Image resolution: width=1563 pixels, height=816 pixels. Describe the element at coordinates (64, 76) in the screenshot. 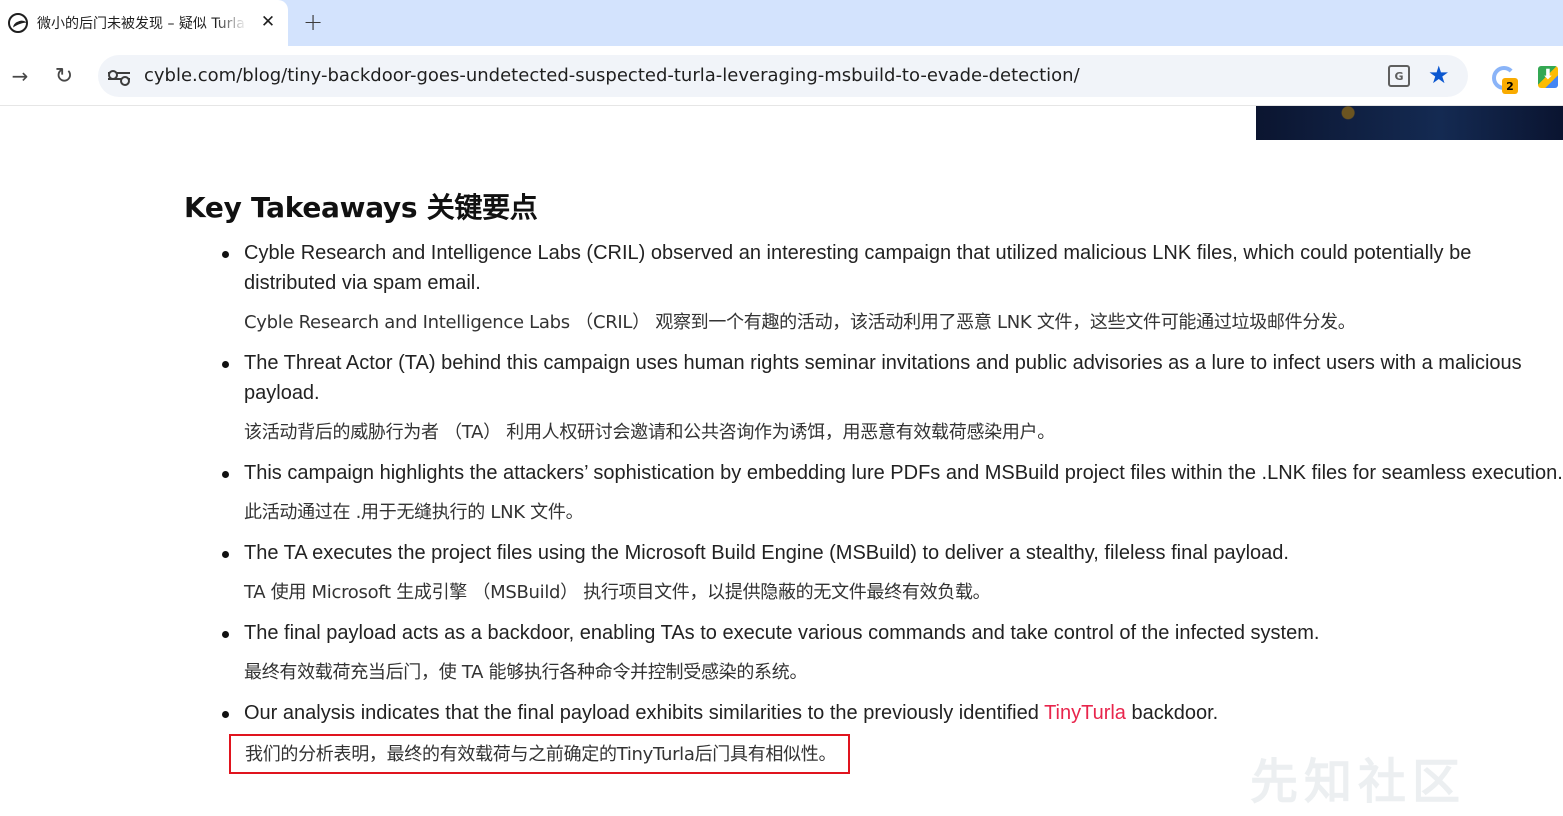

I see `reload-icon: ↻` at that location.